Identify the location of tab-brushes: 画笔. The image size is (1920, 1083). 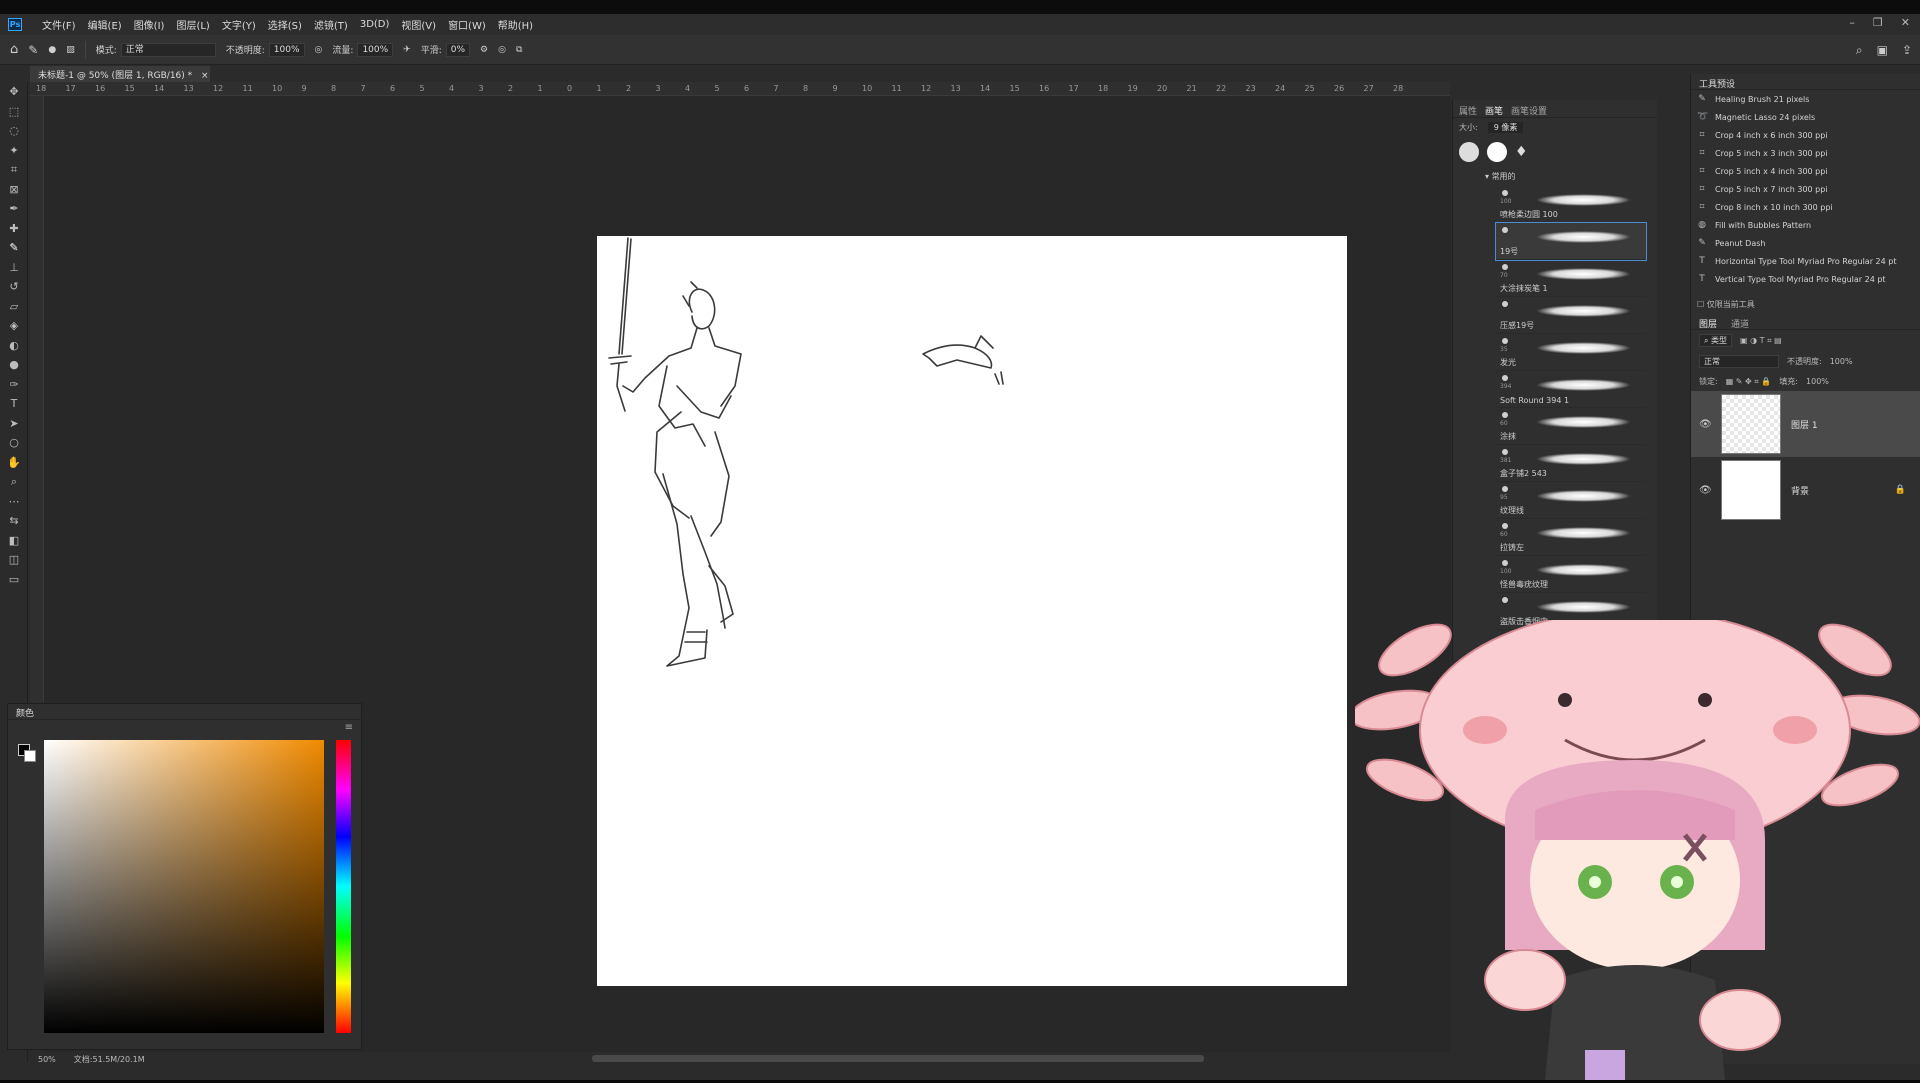
(1494, 110).